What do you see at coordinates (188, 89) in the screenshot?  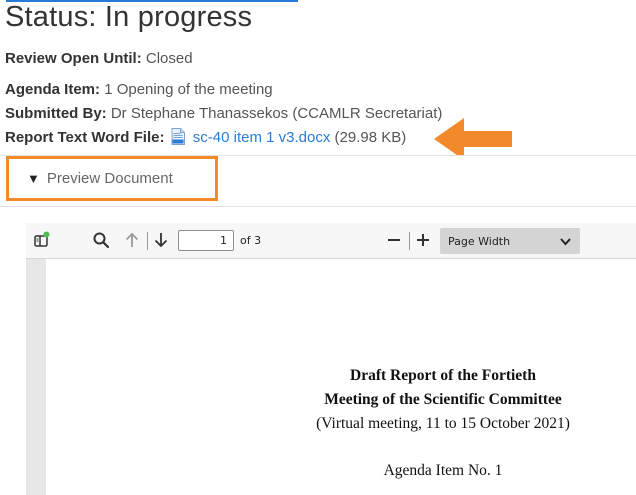 I see `agenda-value: 1 Opening of the meeting` at bounding box center [188, 89].